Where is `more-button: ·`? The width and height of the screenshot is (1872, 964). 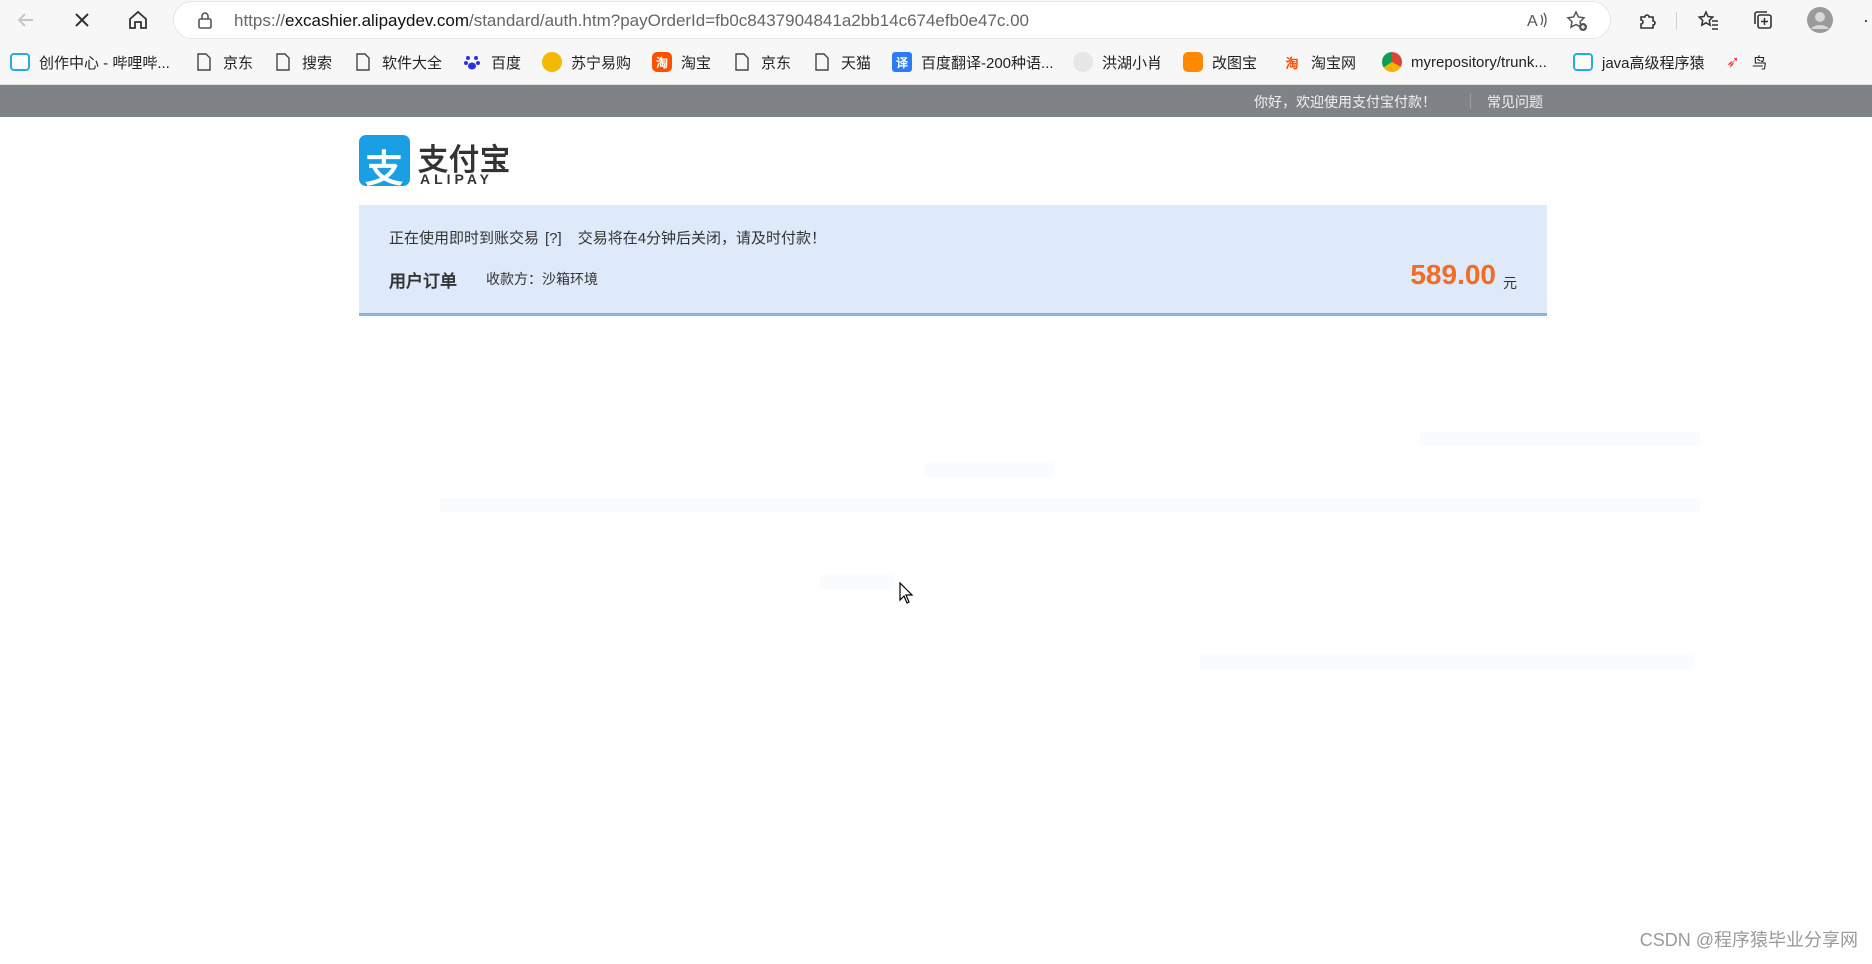
more-button: · is located at coordinates (1861, 20).